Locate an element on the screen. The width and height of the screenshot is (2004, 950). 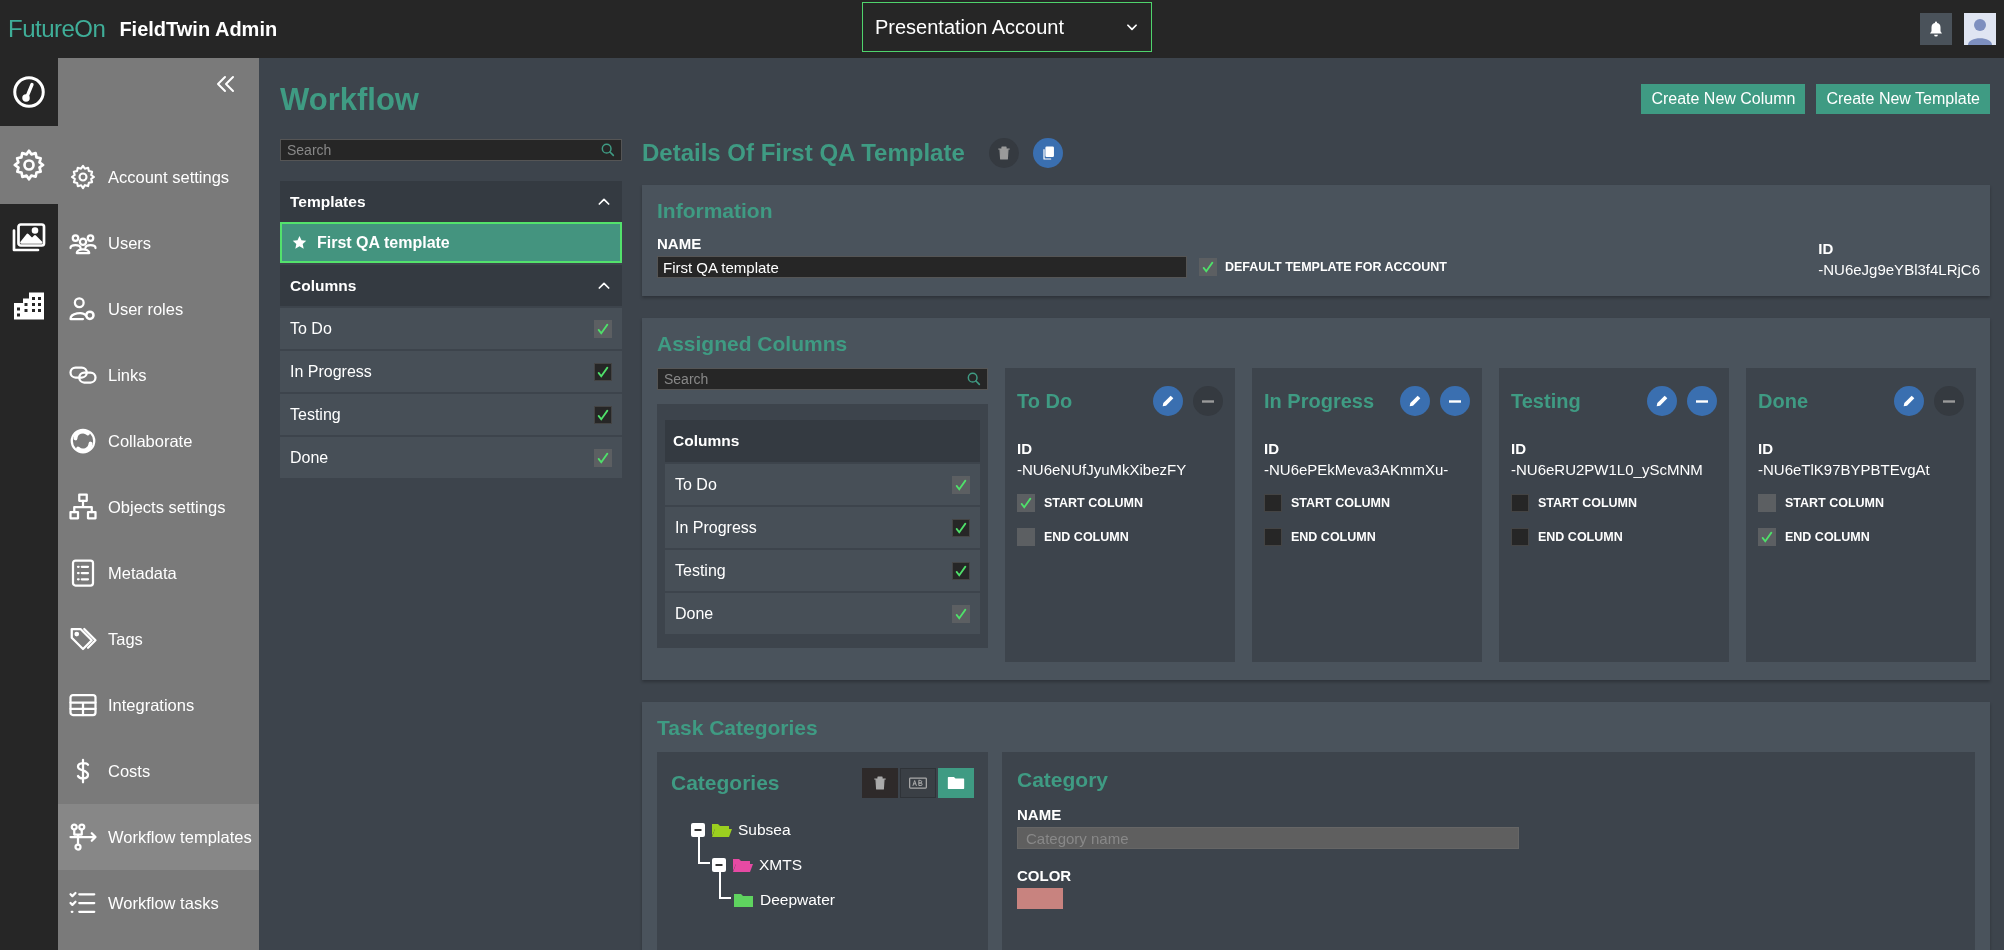
account-dropdown: Presentation Account is located at coordinates (1007, 27).